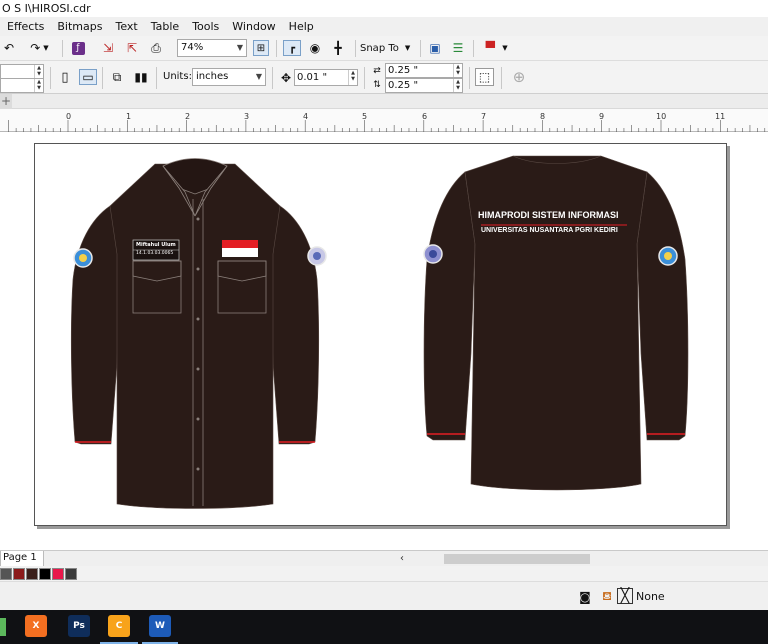 The height and width of the screenshot is (644, 768). I want to click on undo-button: ↶, so click(9, 48).